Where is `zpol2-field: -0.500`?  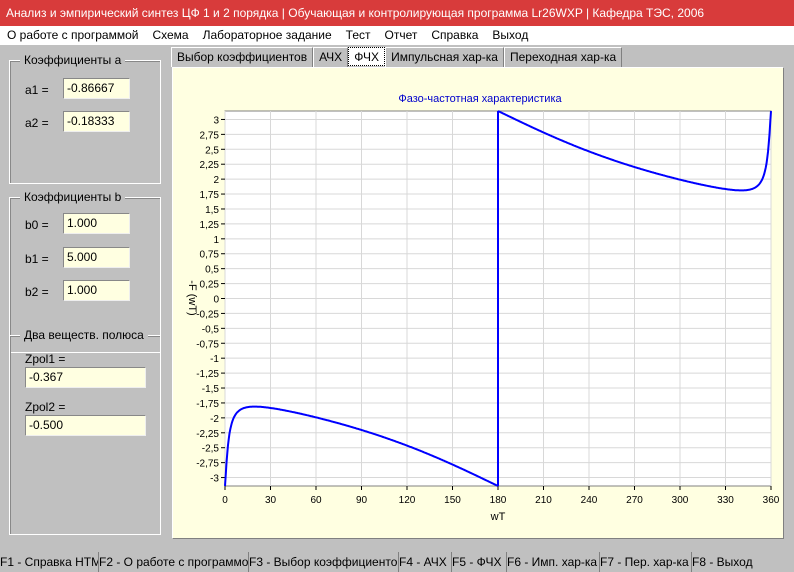
zpol2-field: -0.500 is located at coordinates (85, 425).